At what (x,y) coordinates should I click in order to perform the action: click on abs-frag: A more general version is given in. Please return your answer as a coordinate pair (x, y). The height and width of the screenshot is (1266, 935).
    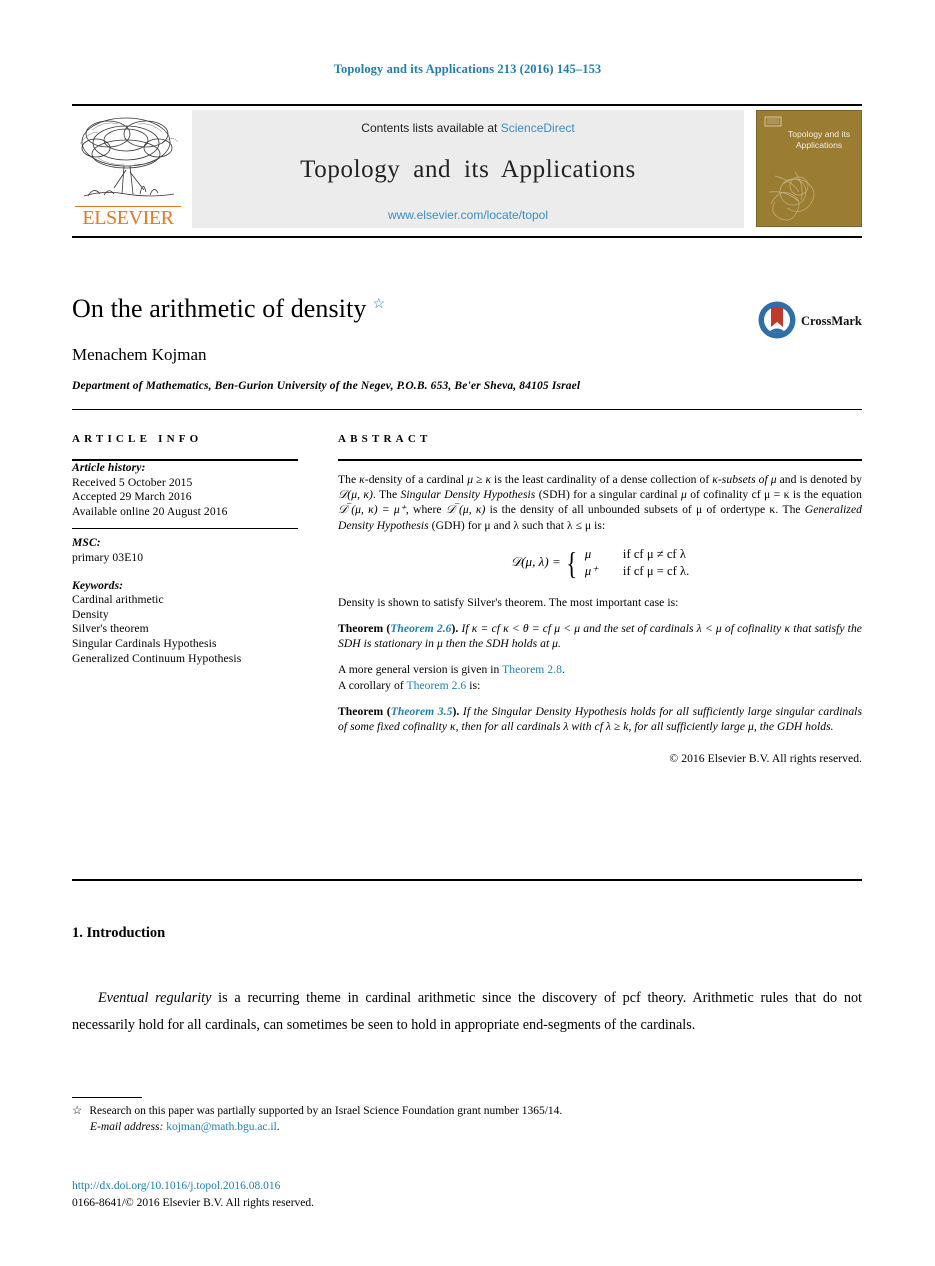
    Looking at the image, I should click on (420, 670).